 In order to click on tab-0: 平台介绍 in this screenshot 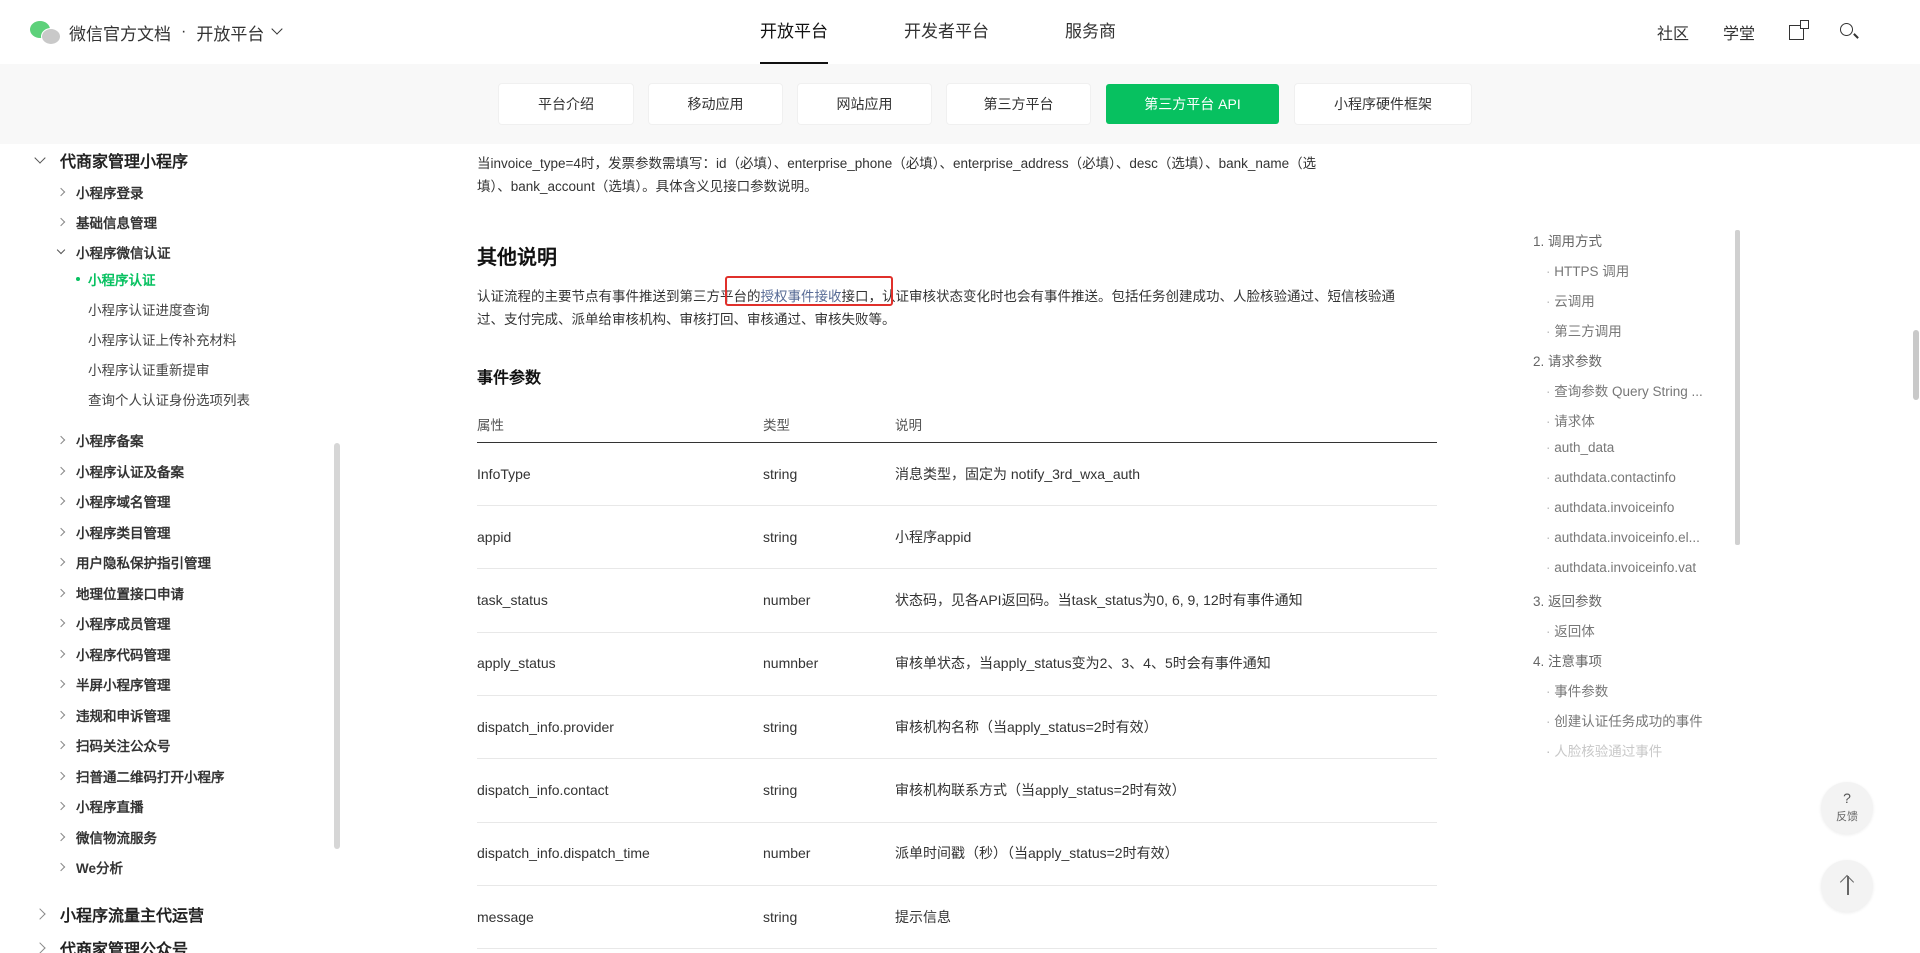, I will do `click(566, 104)`.